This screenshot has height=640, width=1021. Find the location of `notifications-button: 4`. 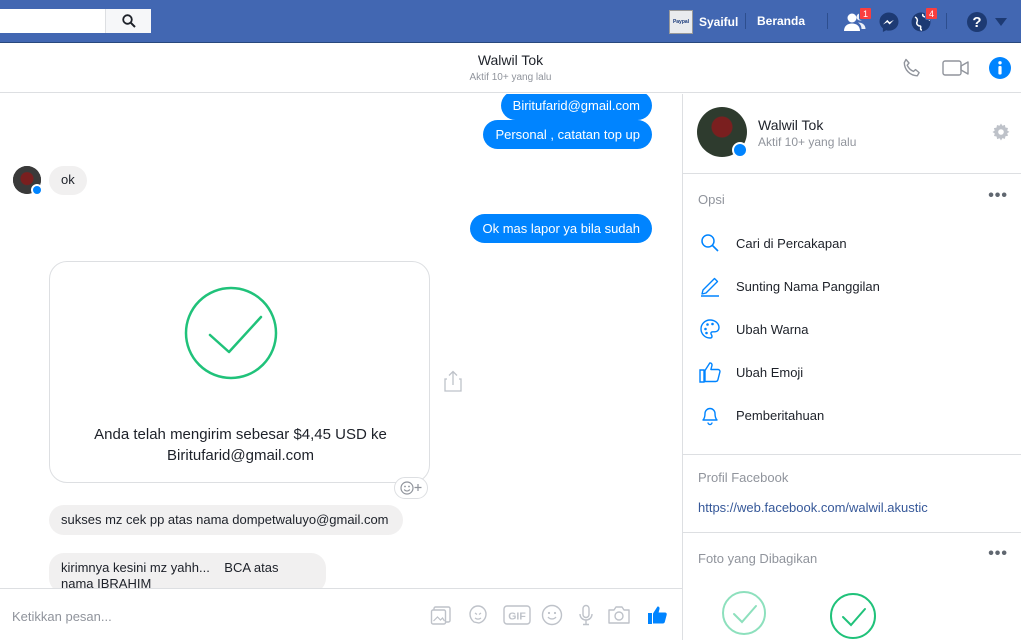

notifications-button: 4 is located at coordinates (923, 21).